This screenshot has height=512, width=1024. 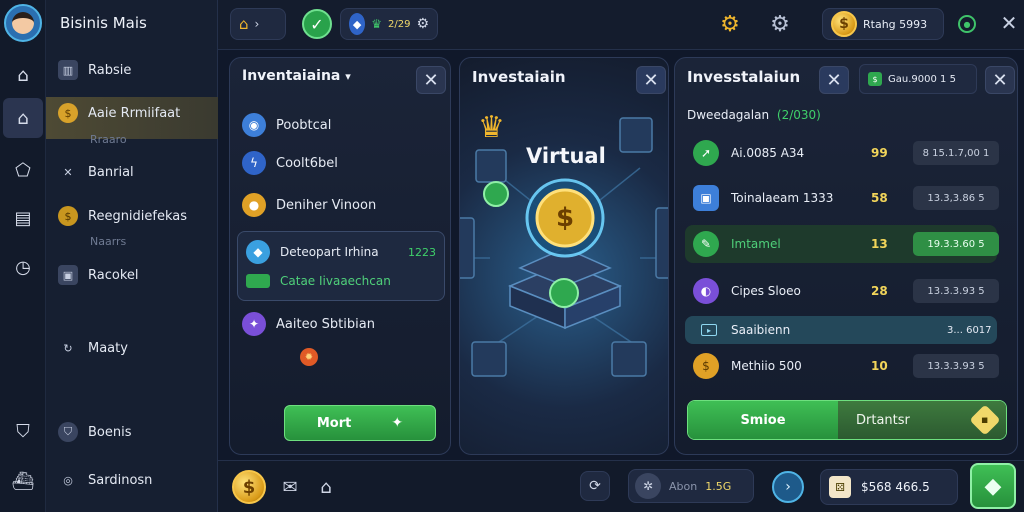 I want to click on list-item-label: Poobtcal, so click(x=304, y=125).